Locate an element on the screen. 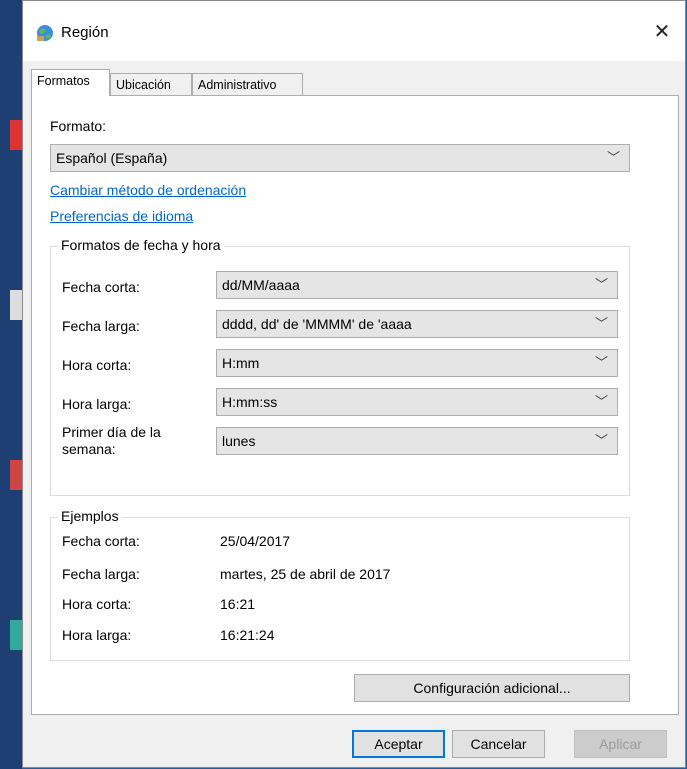  short-time-label: Hora corta: is located at coordinates (97, 365).